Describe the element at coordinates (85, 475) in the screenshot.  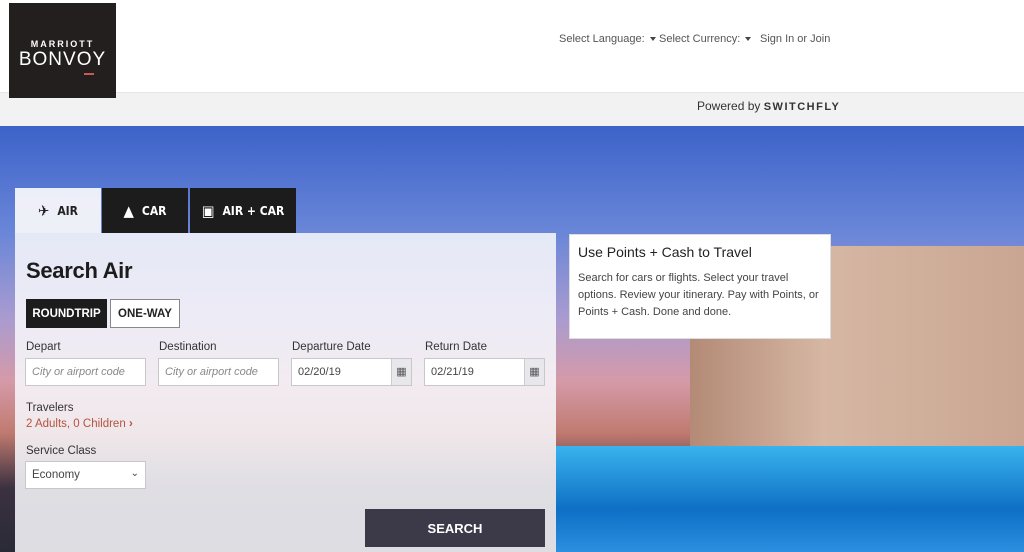
I see `service-class-select: Economy ⌄` at that location.